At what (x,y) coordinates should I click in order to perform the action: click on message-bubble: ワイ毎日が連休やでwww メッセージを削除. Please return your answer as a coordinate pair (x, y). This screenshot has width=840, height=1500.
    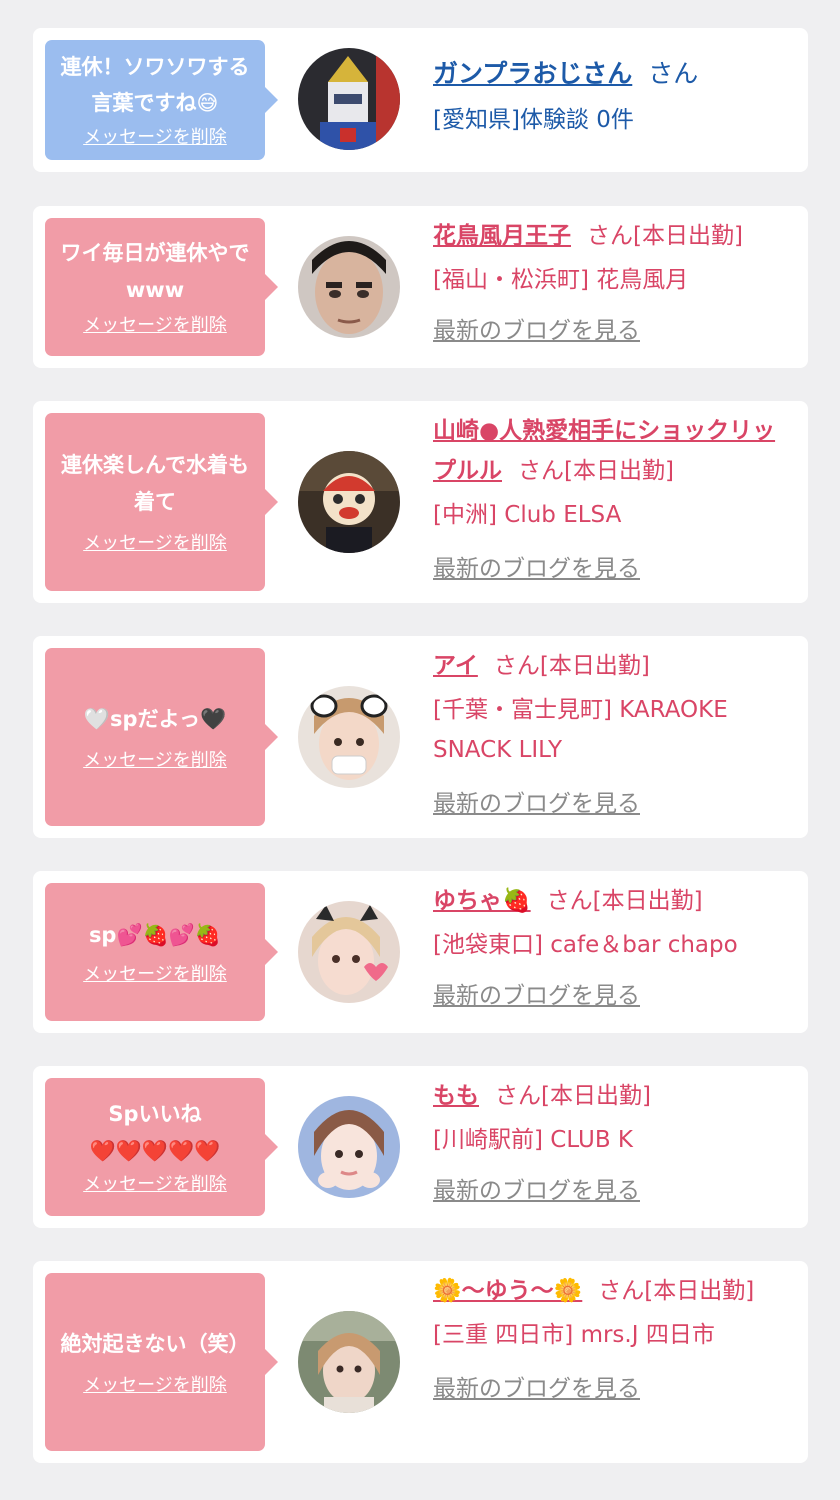
    Looking at the image, I should click on (161, 287).